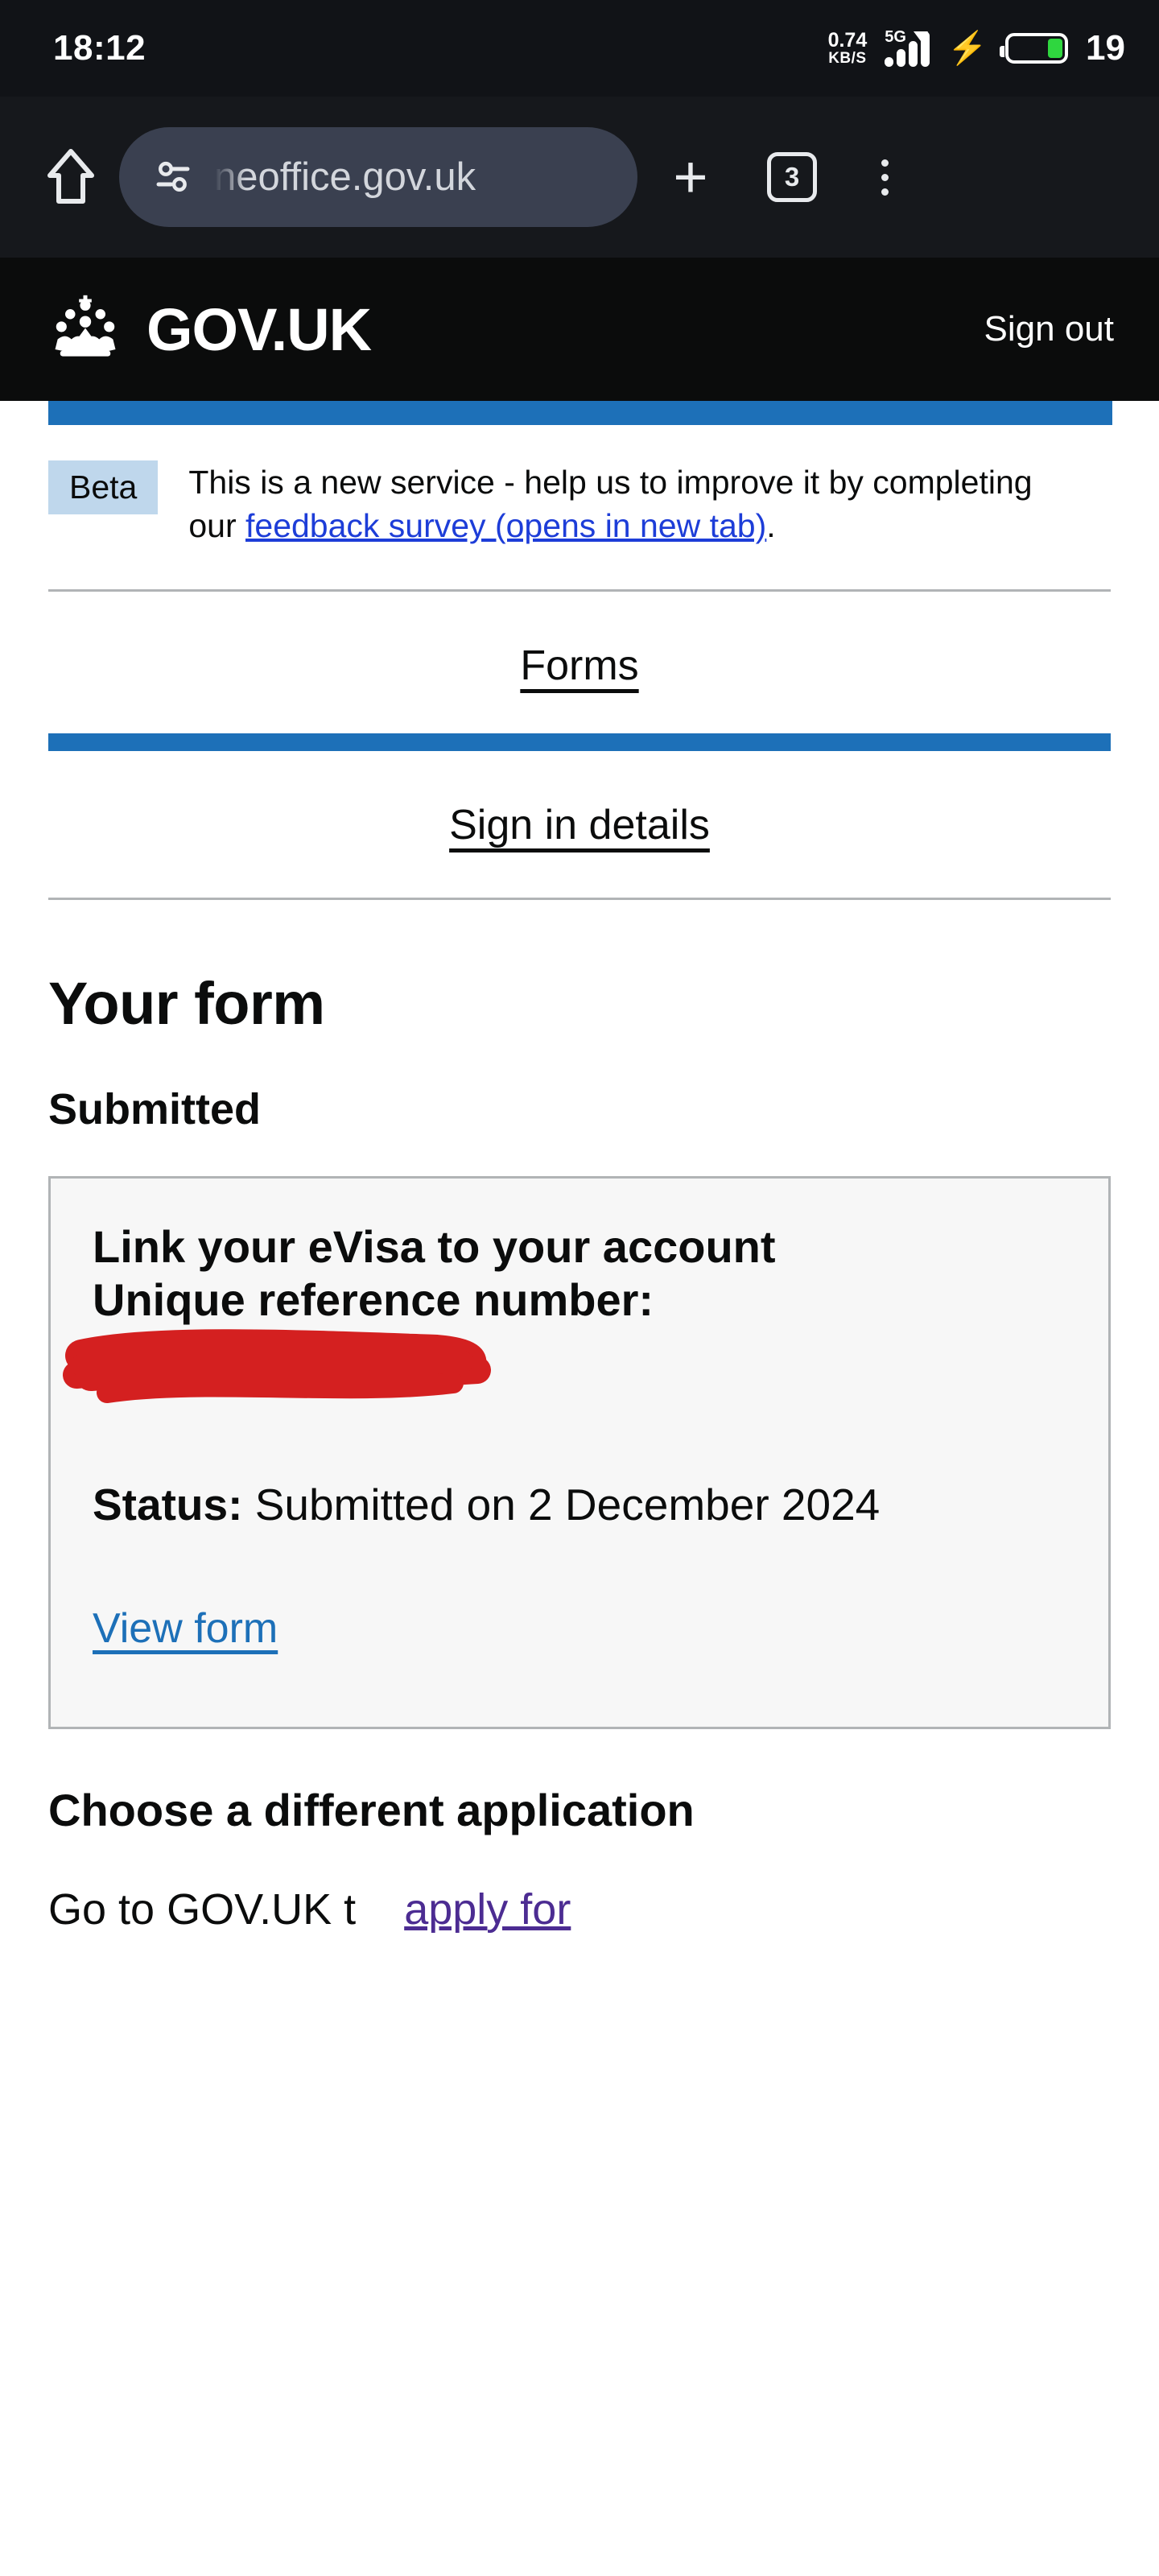 The height and width of the screenshot is (2576, 1159). I want to click on android-status-bar: 18:12 0.74 KB/S 5G ⚡ 19, so click(579, 48).